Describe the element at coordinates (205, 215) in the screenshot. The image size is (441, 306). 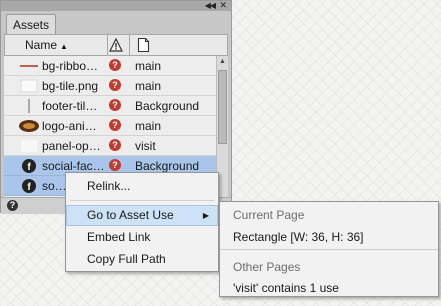
I see `submenu-arrow-icon: ▶` at that location.